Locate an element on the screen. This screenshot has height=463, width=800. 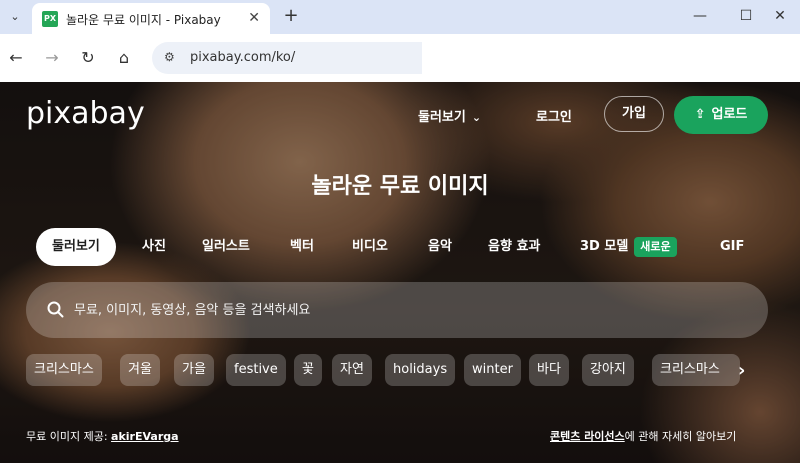
pixabay-logo: pixabay is located at coordinates (85, 113).